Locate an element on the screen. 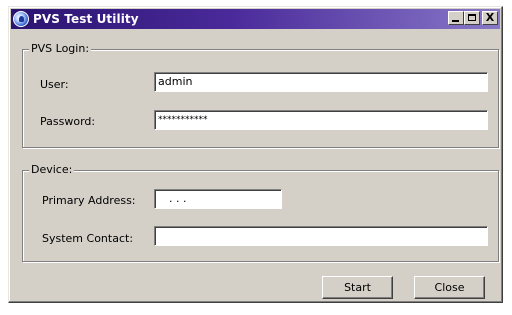 Image resolution: width=512 pixels, height=315 pixels. password-field: *********** is located at coordinates (321, 120).